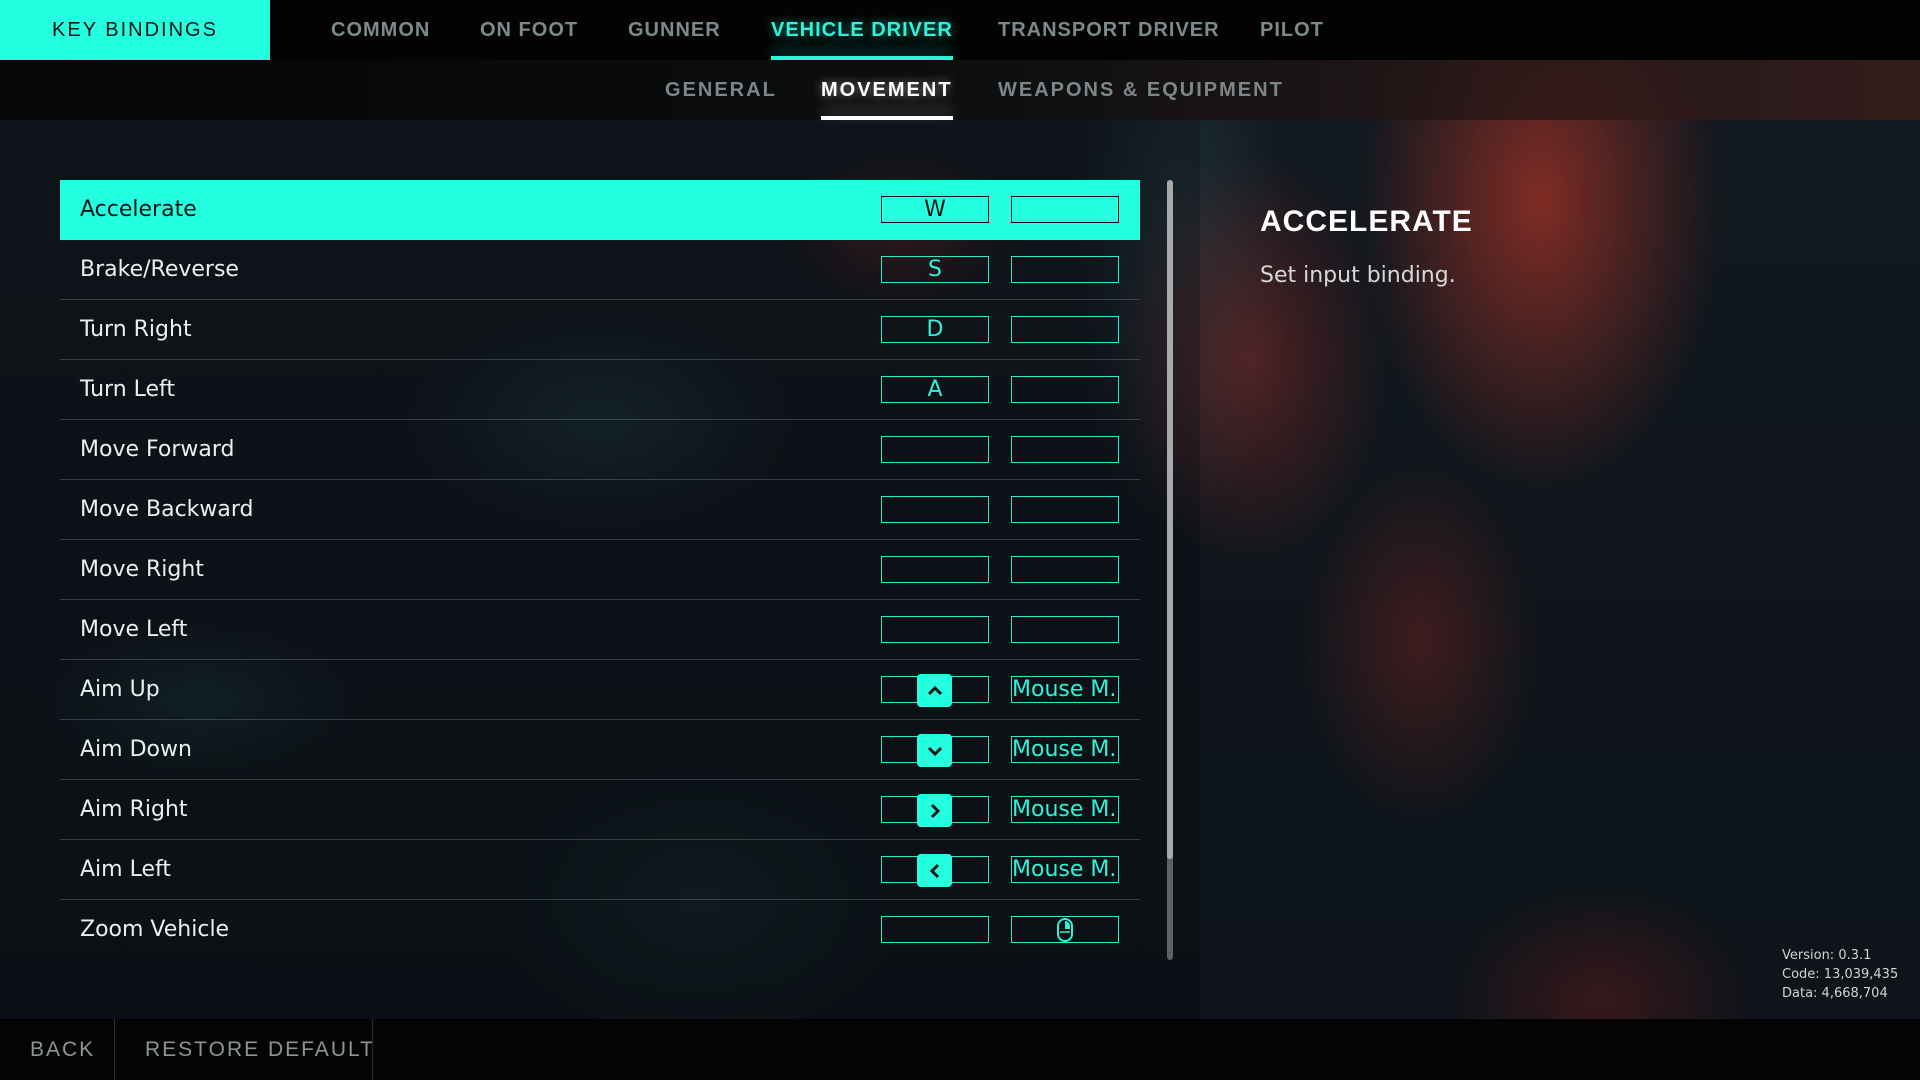  I want to click on binding-row-accelerate: Accelerate W, so click(600, 210).